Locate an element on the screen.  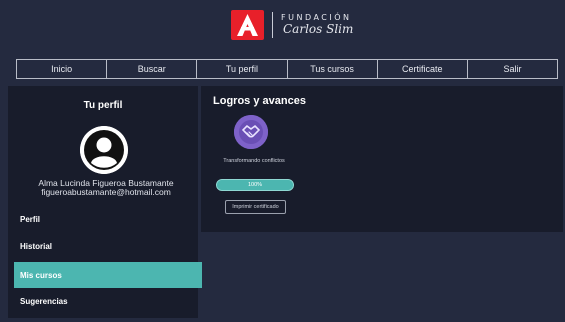
user-email: figueroabustamante@hotmail.com is located at coordinates (106, 192).